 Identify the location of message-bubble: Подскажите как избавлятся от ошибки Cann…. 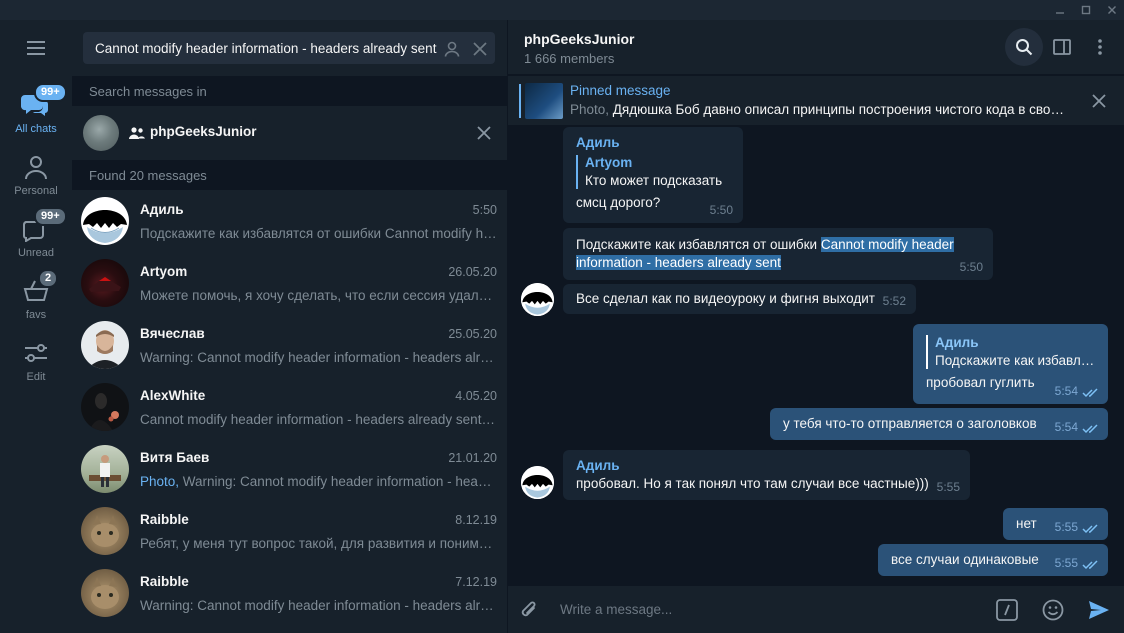
(778, 254).